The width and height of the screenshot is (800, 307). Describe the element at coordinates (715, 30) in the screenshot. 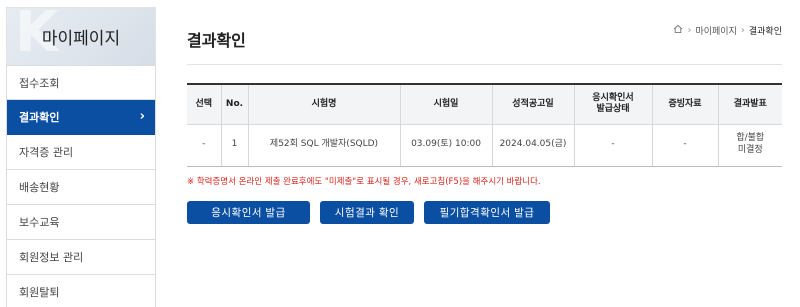

I see `breadcrumb-item-mypage: 마이페이지` at that location.